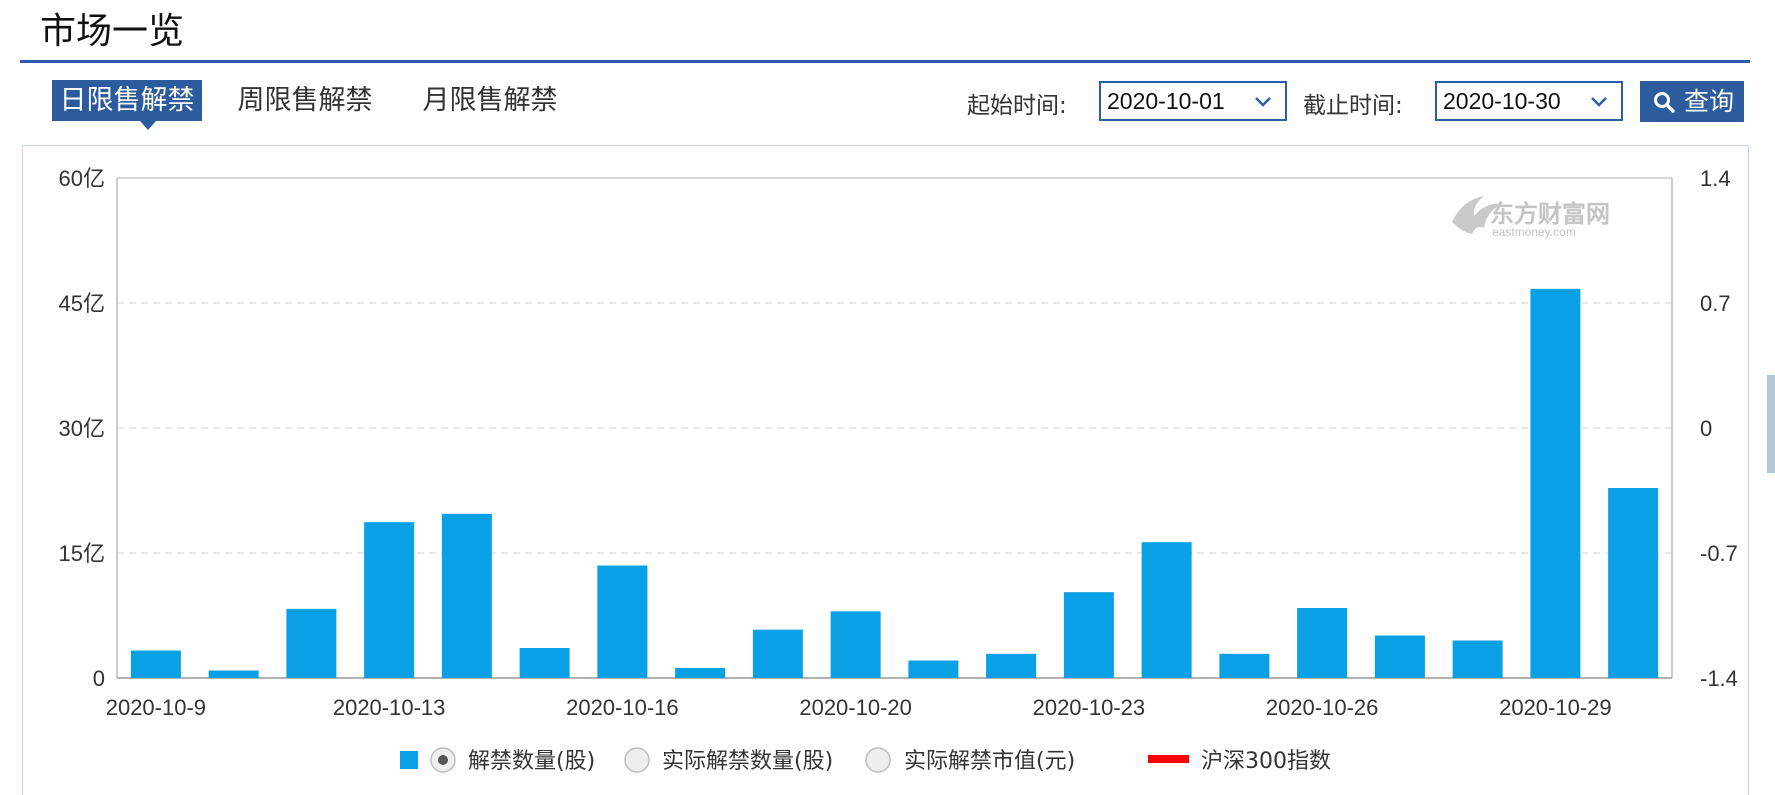 The width and height of the screenshot is (1775, 795). What do you see at coordinates (389, 707) in the screenshot?
I see `x-tick-label: 2020-10-13` at bounding box center [389, 707].